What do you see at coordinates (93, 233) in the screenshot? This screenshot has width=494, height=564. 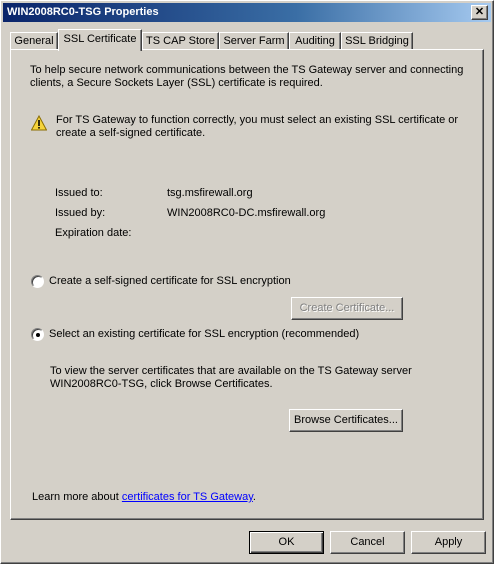 I see `expiration-date-label: Expiration date:` at bounding box center [93, 233].